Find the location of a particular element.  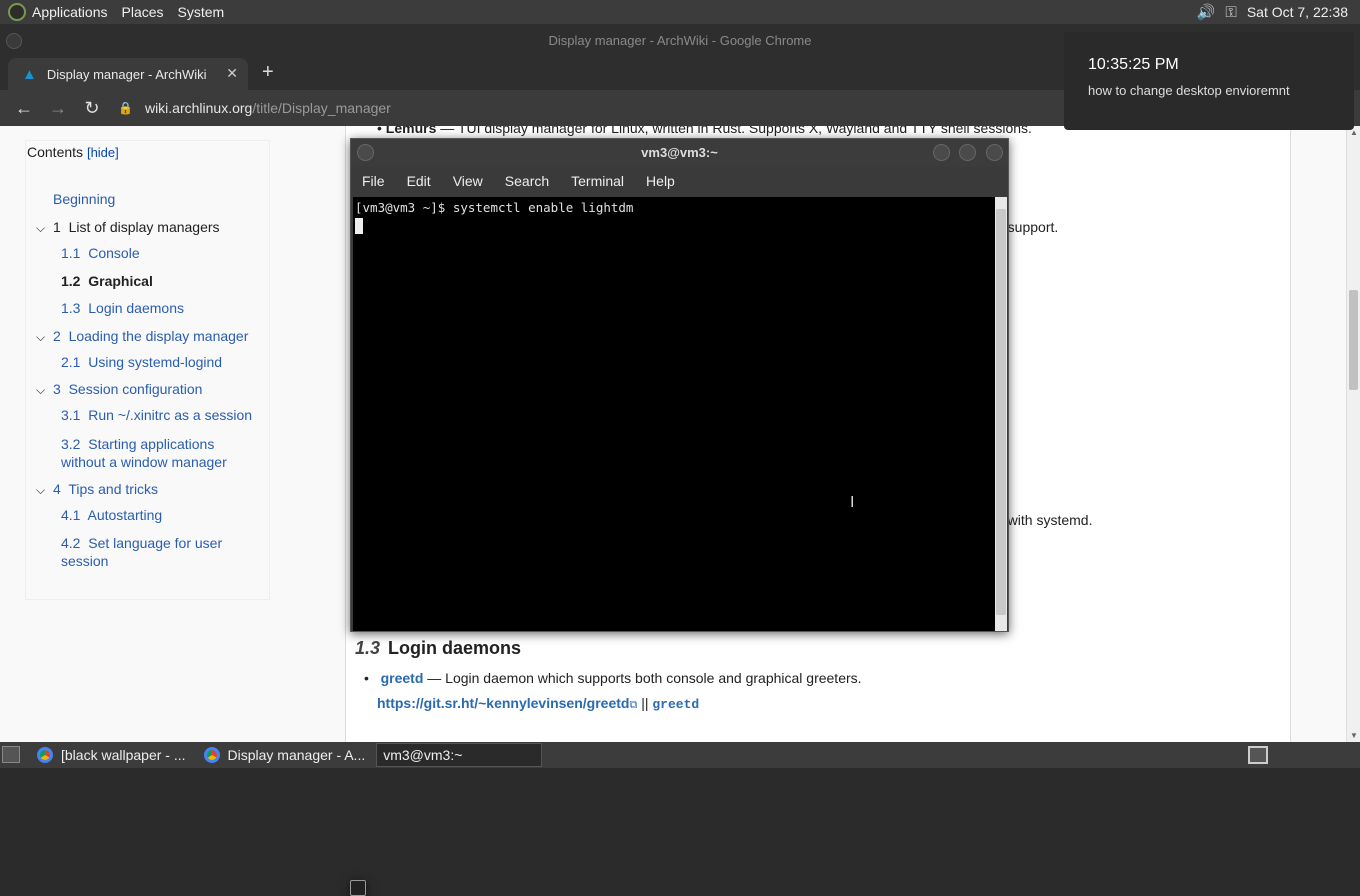

greetd-homepage-link: https://git.sr.ht/~kennylevinsen/greetd is located at coordinates (503, 703).